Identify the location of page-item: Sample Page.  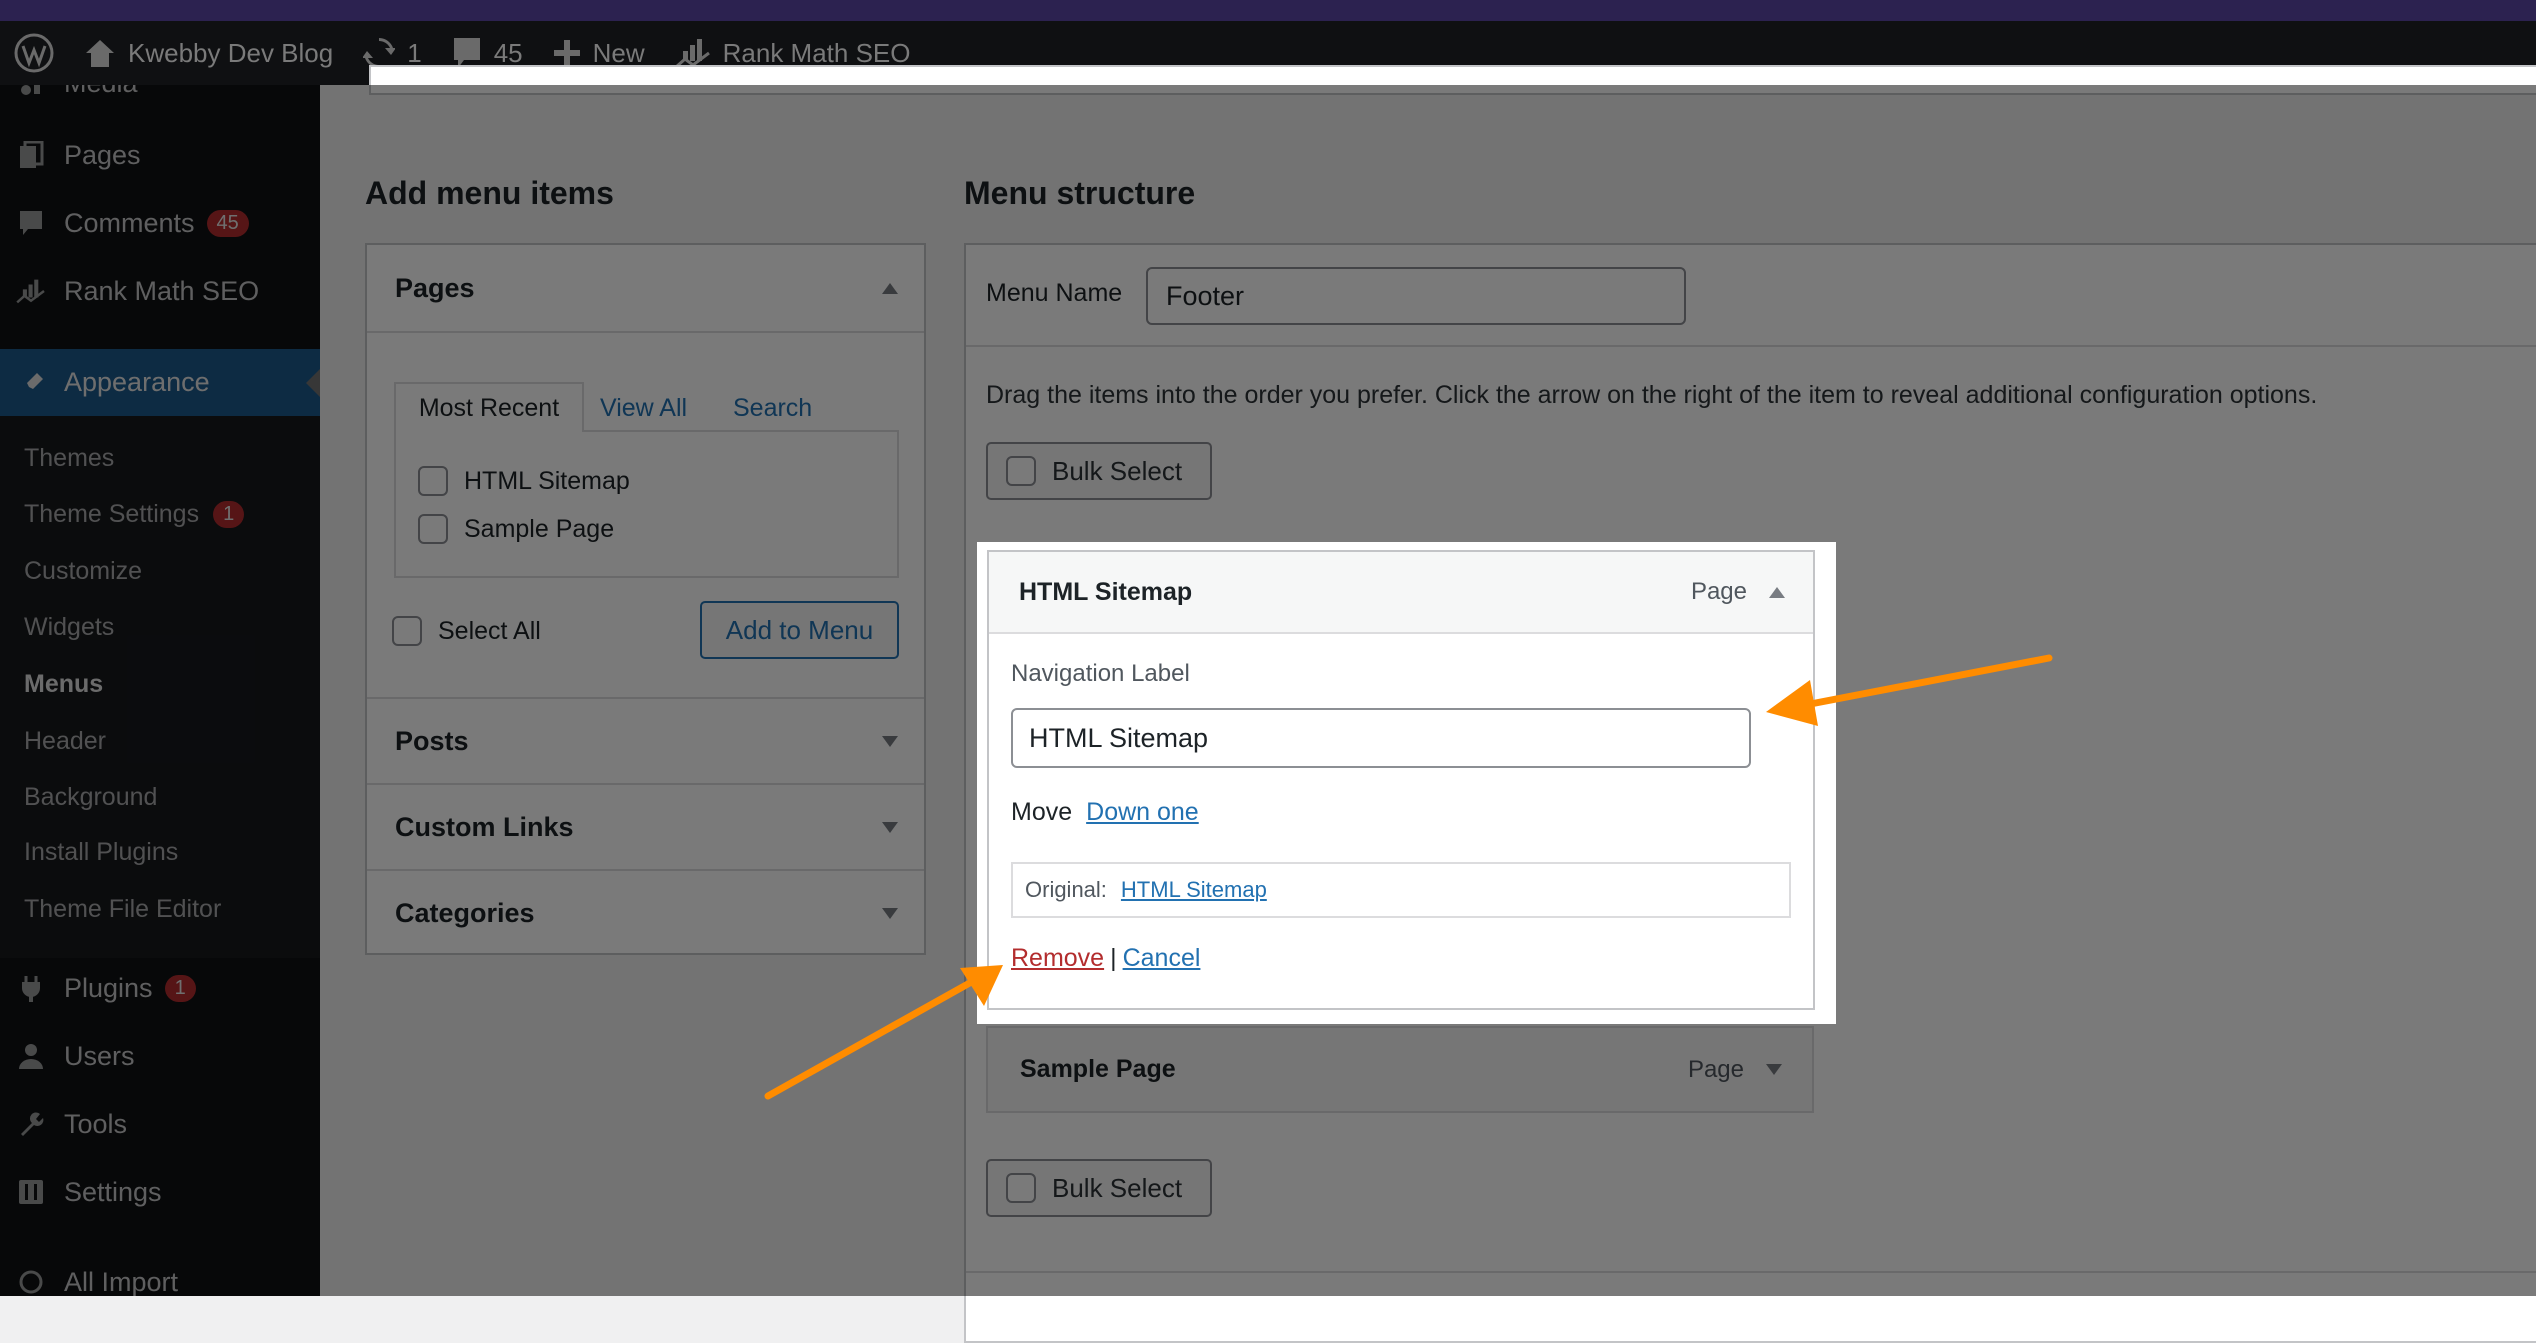
(516, 529).